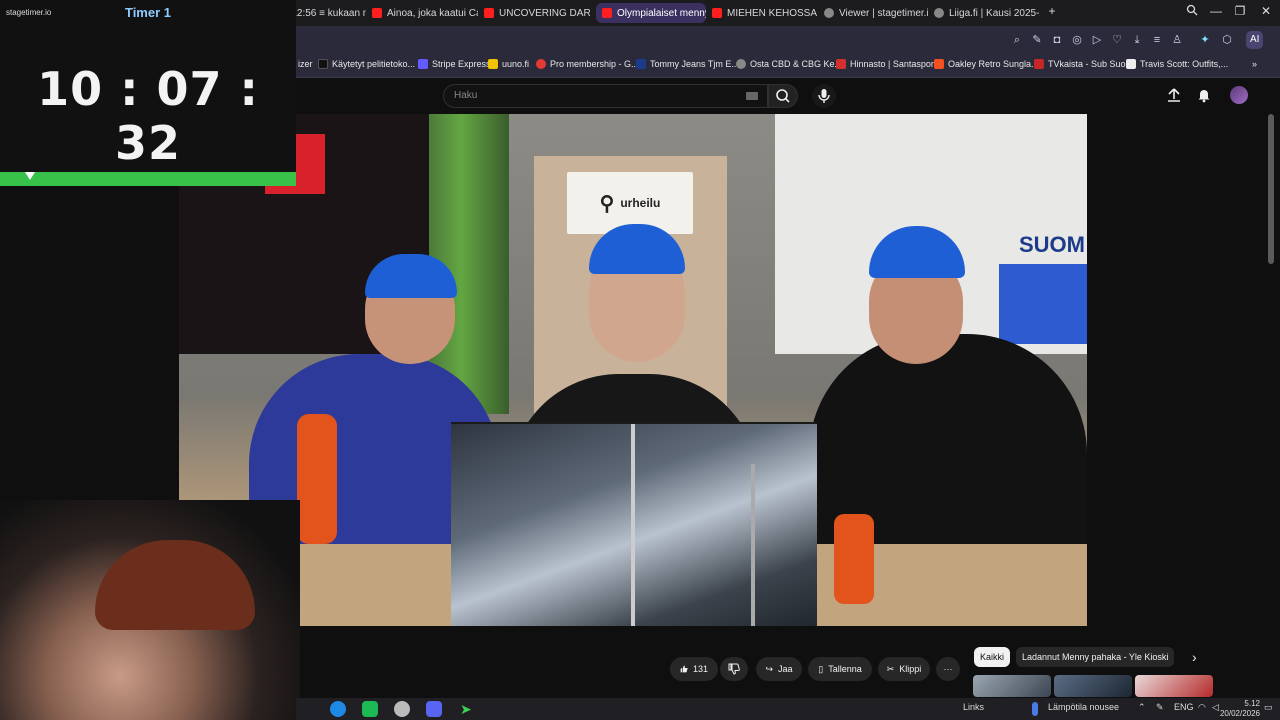 The width and height of the screenshot is (1280, 720). What do you see at coordinates (1131, 64) in the screenshot?
I see `travis-scott-icon` at bounding box center [1131, 64].